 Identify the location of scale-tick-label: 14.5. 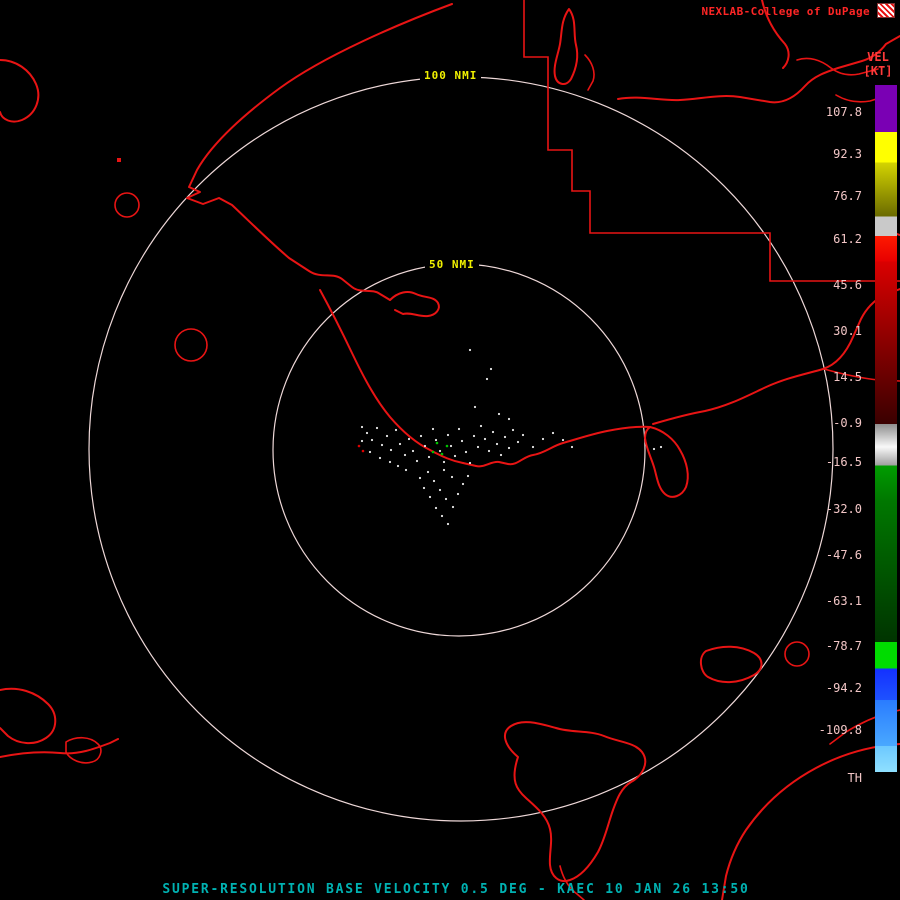
(847, 377).